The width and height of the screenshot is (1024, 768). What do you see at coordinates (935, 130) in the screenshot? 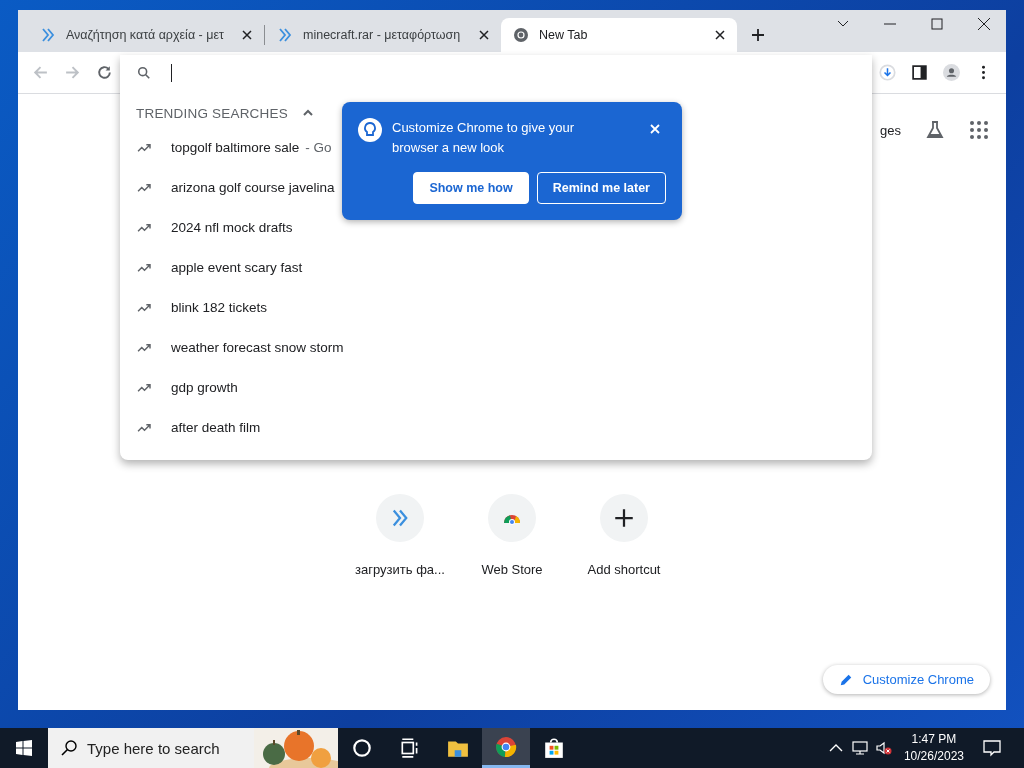
I see `flask-icon` at bounding box center [935, 130].